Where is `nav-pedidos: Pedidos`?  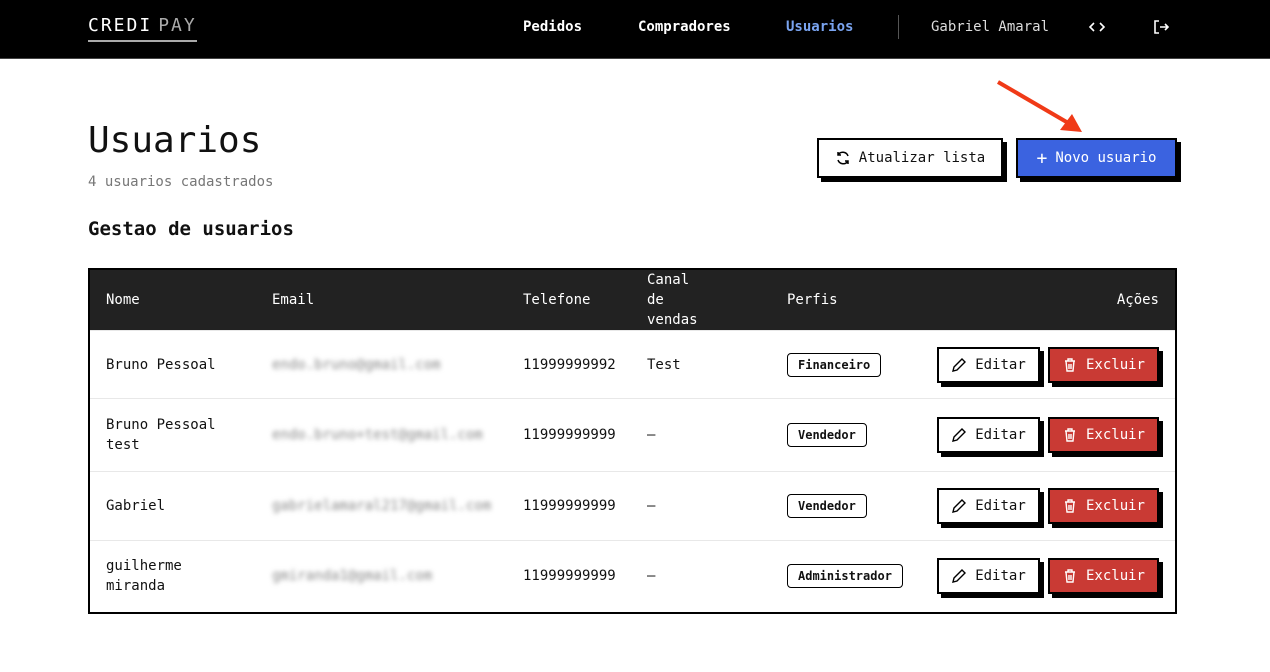 nav-pedidos: Pedidos is located at coordinates (552, 27).